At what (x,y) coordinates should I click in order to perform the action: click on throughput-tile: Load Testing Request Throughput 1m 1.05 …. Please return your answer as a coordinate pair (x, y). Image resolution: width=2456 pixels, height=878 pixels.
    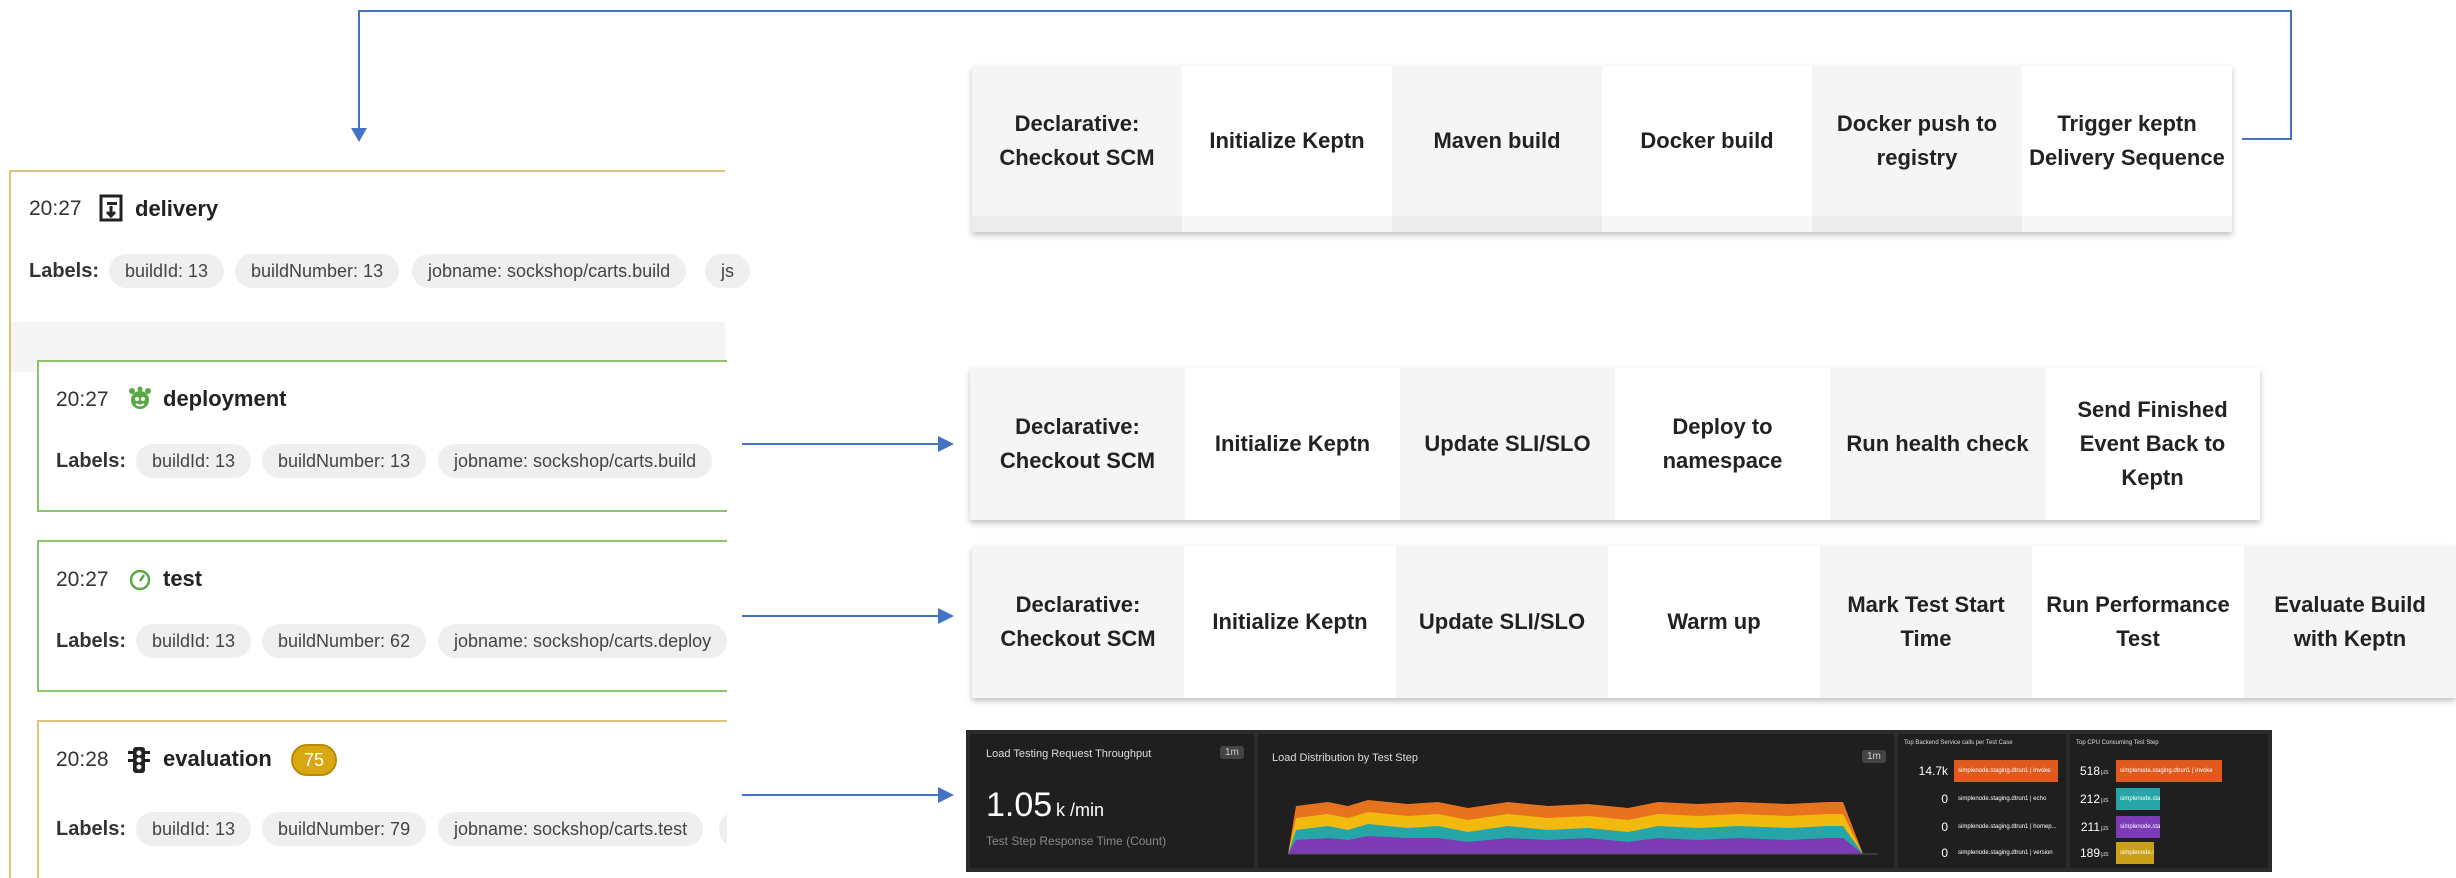
    Looking at the image, I should click on (1112, 801).